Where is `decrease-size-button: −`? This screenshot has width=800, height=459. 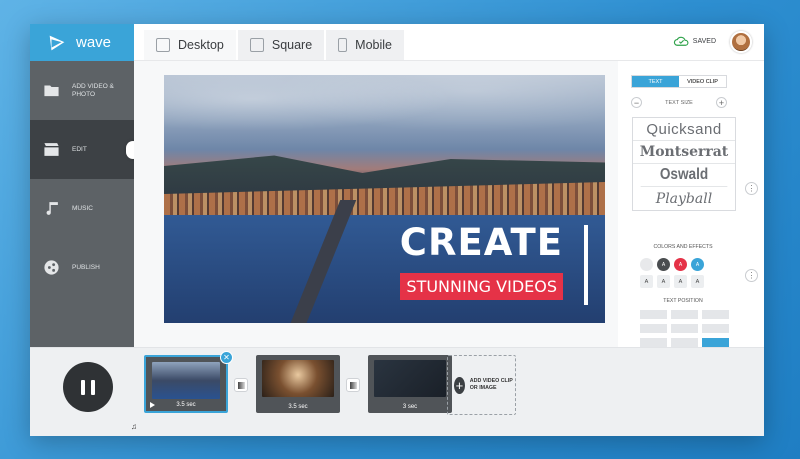 decrease-size-button: − is located at coordinates (636, 102).